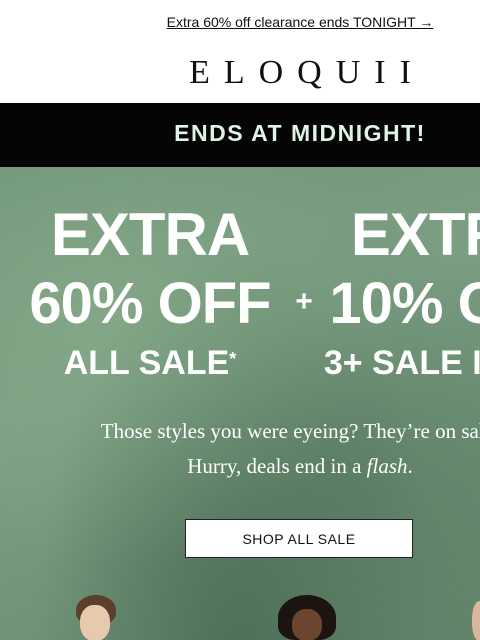  I want to click on subtitle2-post: ., so click(410, 466).